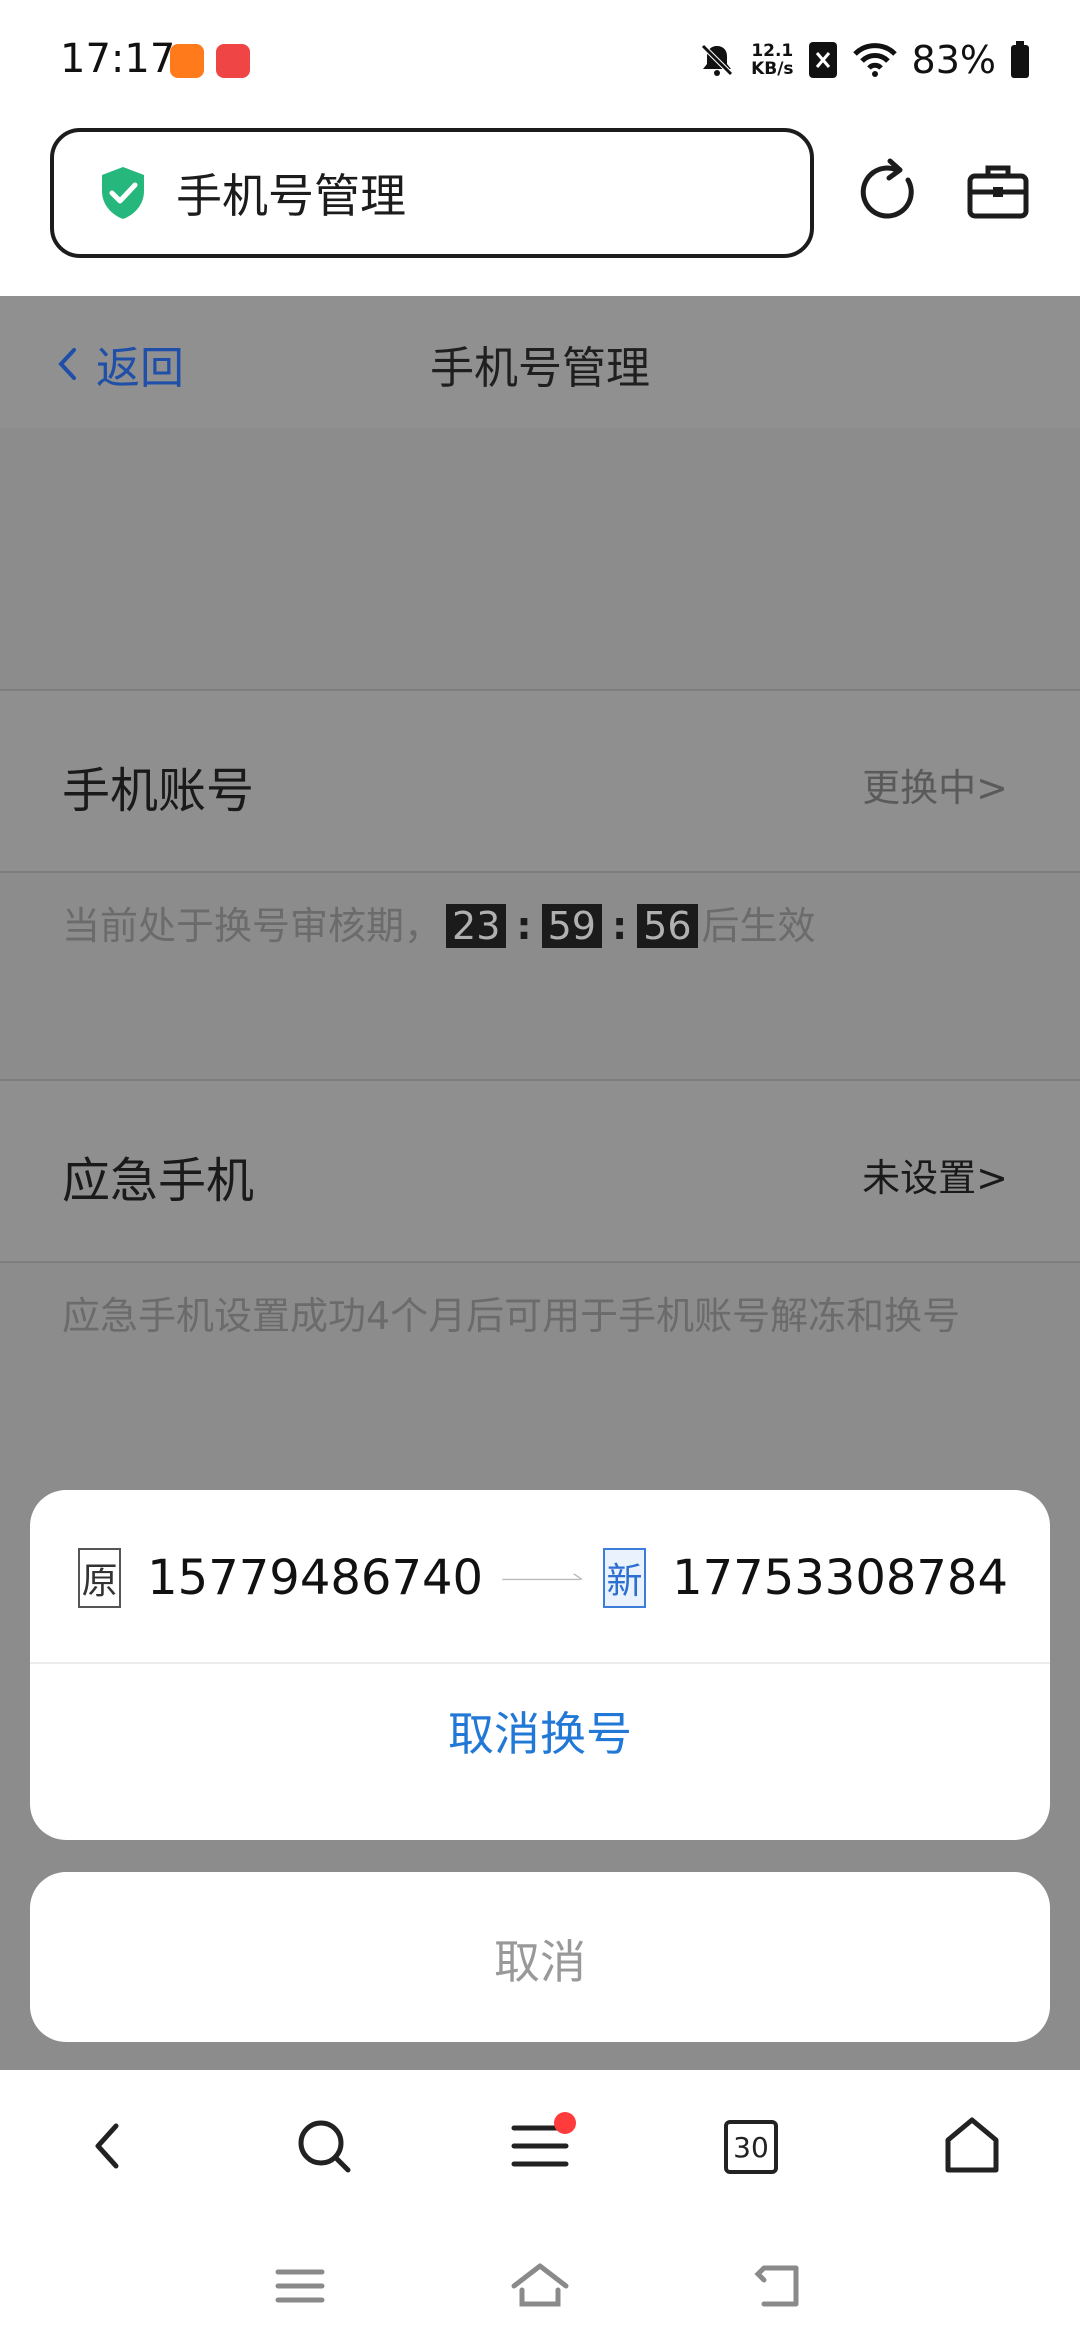 The width and height of the screenshot is (1080, 2344). What do you see at coordinates (874, 60) in the screenshot?
I see `wifi-icon` at bounding box center [874, 60].